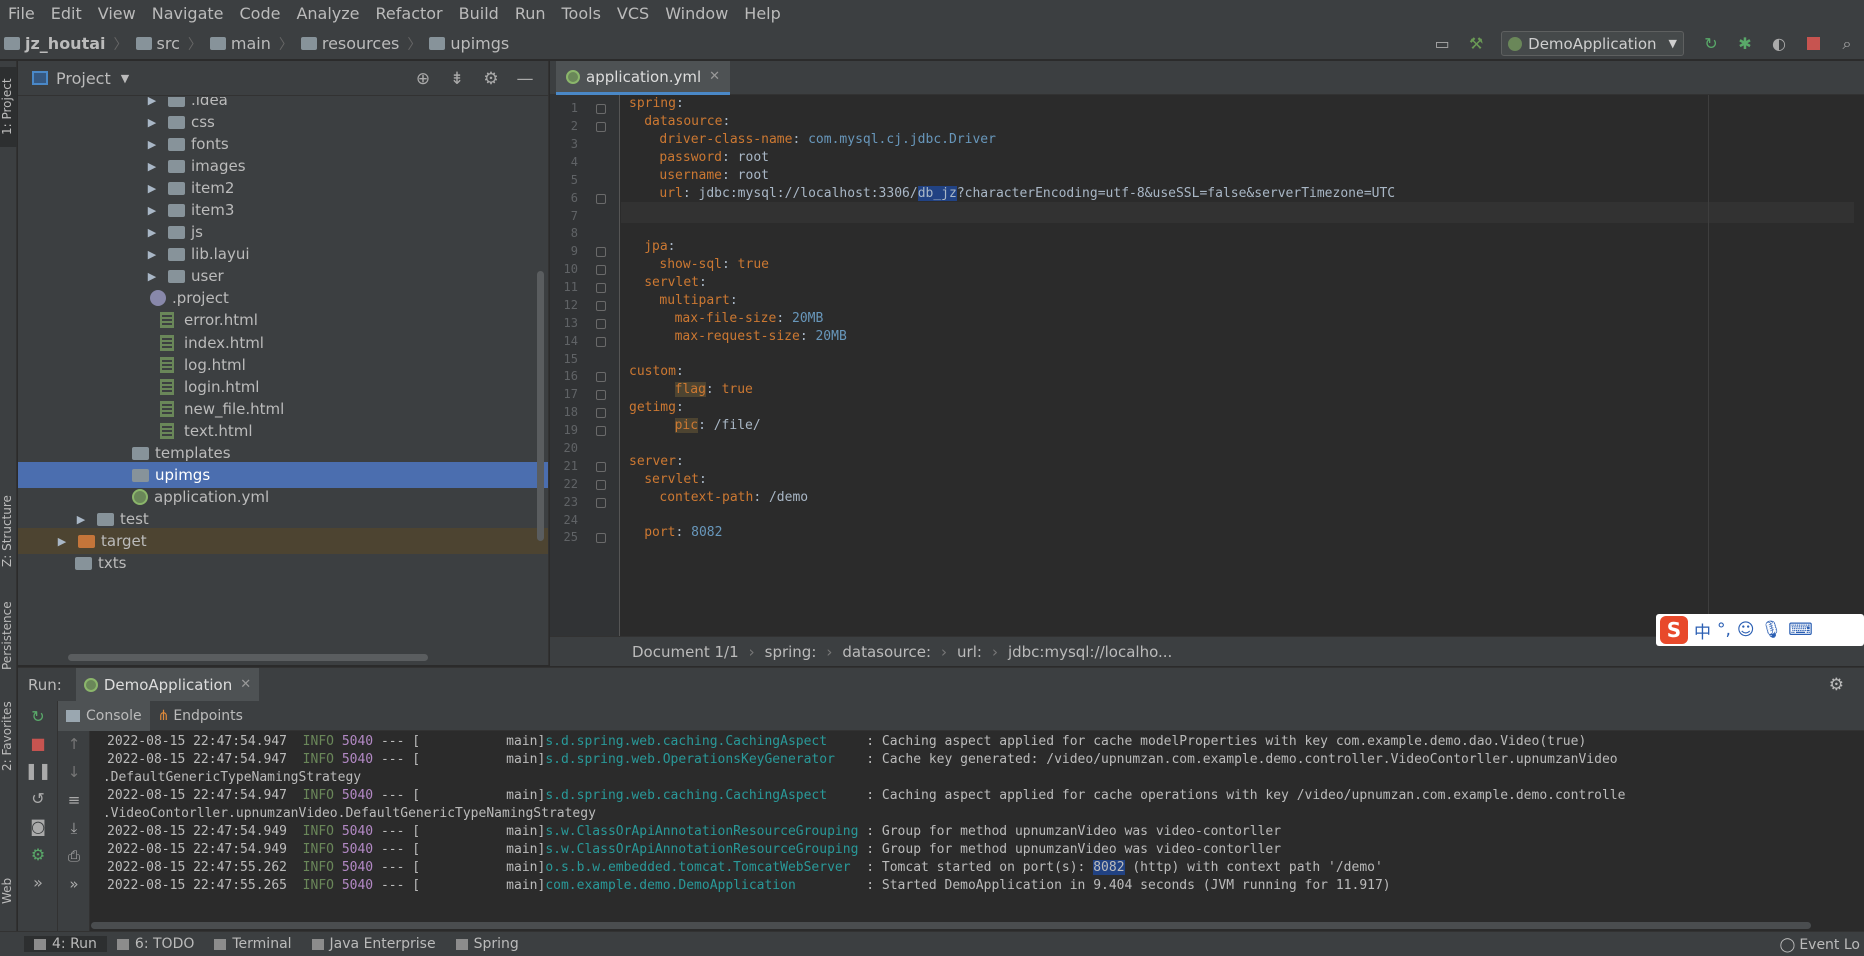  I want to click on breadcrumb-item: resources 〉, so click(365, 44).